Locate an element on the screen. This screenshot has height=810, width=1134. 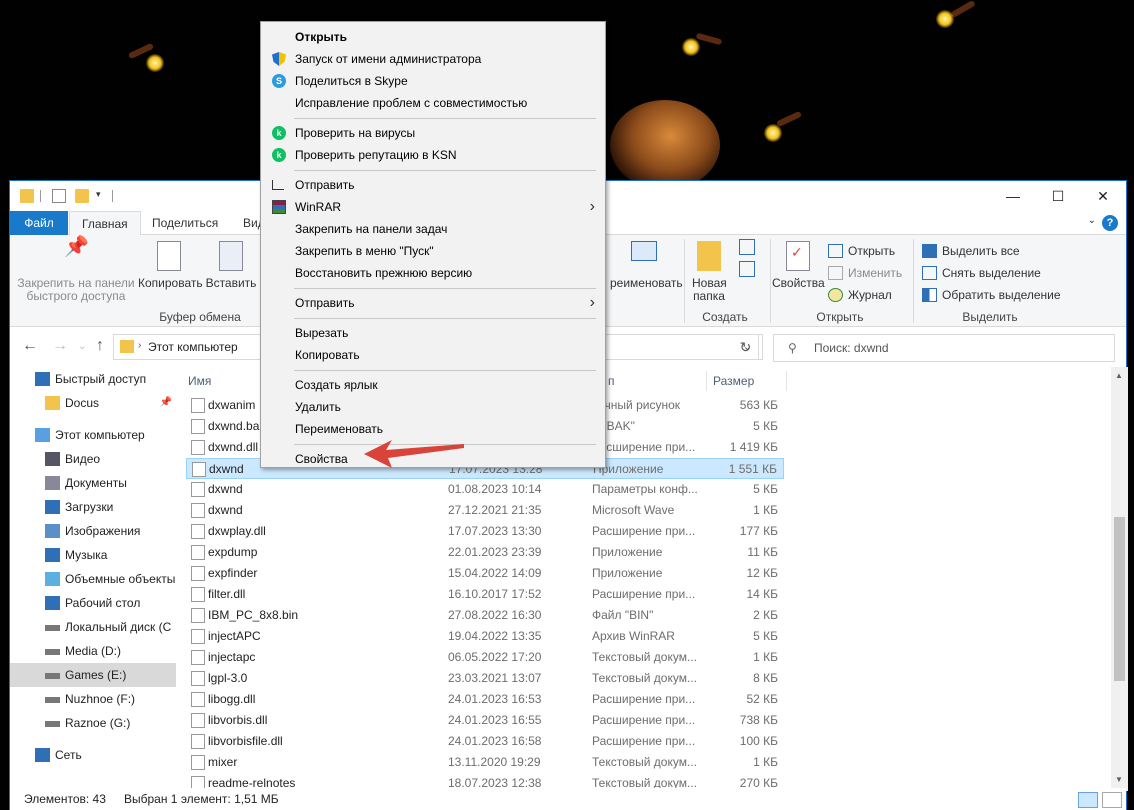
refresh-button: ↻ is located at coordinates (746, 347).